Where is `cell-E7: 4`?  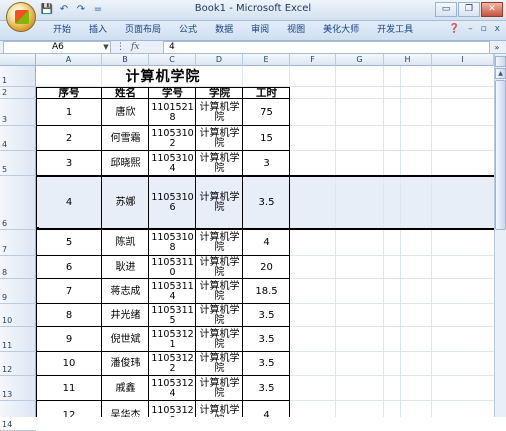
cell-E7: 4 is located at coordinates (266, 243).